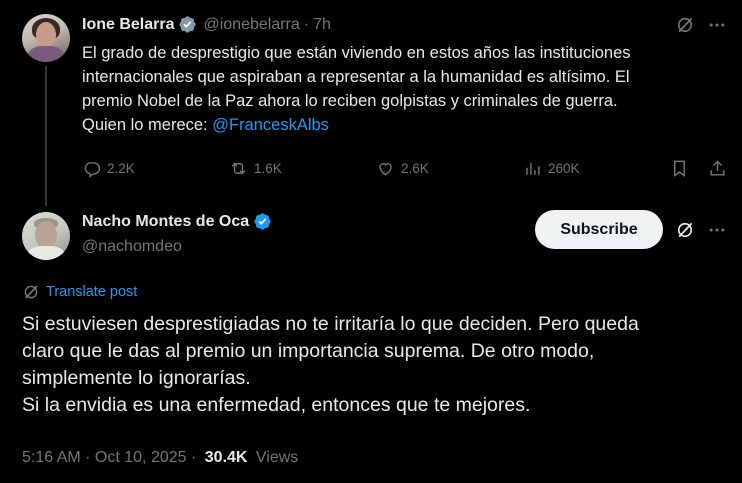 Image resolution: width=742 pixels, height=483 pixels. I want to click on mention-link: @FranceskAlbs, so click(270, 125).